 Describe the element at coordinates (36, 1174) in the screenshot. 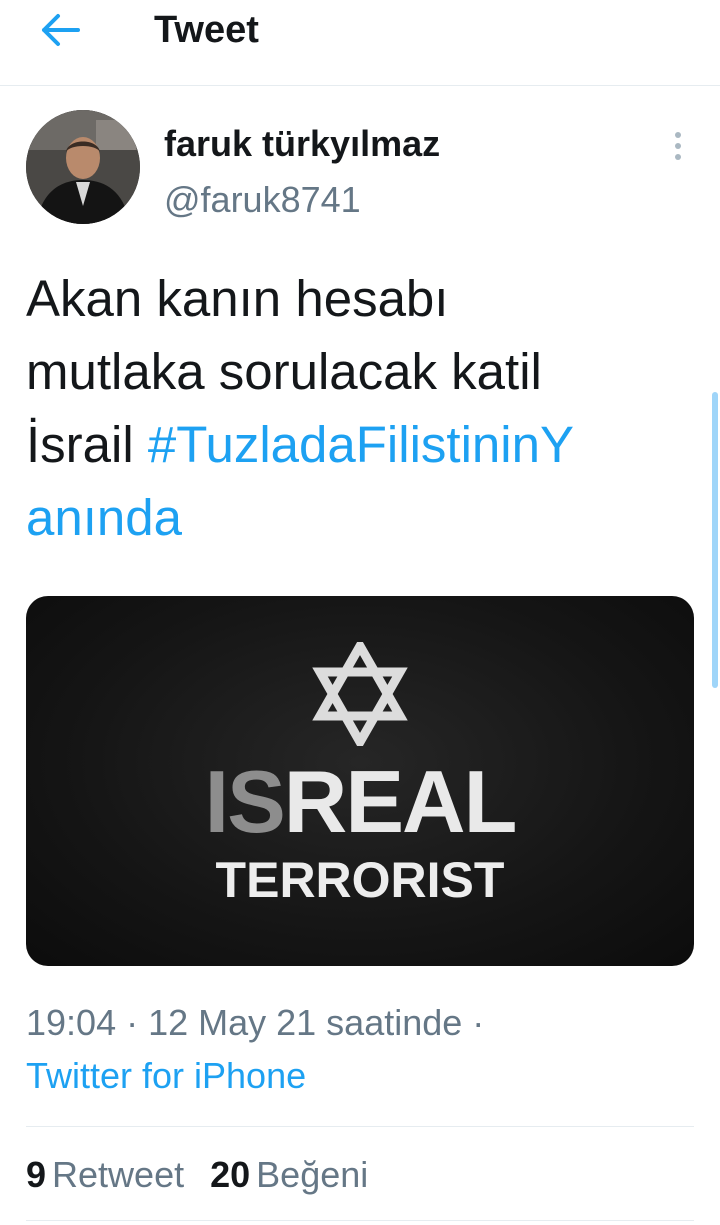

I see `retweets-count: 9` at that location.